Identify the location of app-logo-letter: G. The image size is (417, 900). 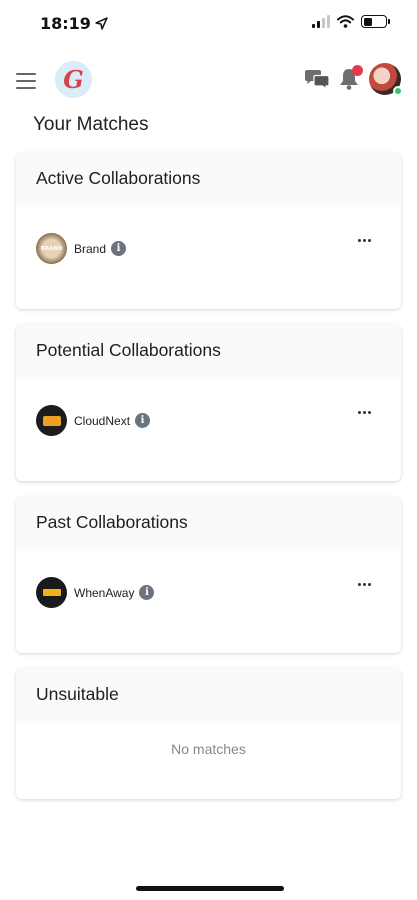
(73, 79).